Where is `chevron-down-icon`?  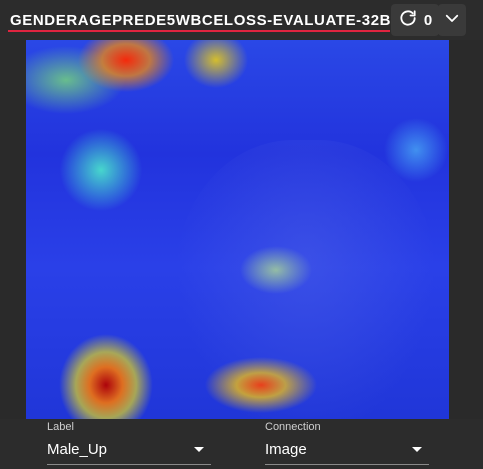
chevron-down-icon is located at coordinates (452, 20).